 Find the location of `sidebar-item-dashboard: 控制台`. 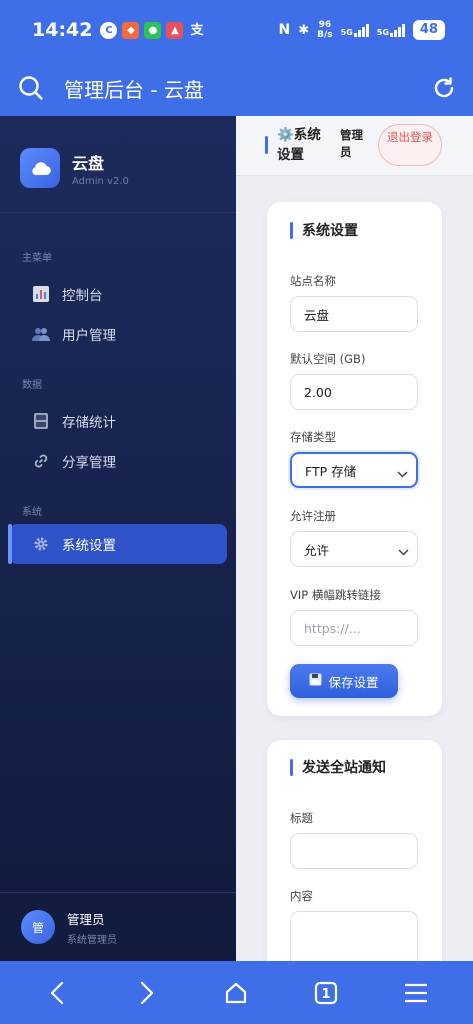

sidebar-item-dashboard: 控制台 is located at coordinates (118, 294).